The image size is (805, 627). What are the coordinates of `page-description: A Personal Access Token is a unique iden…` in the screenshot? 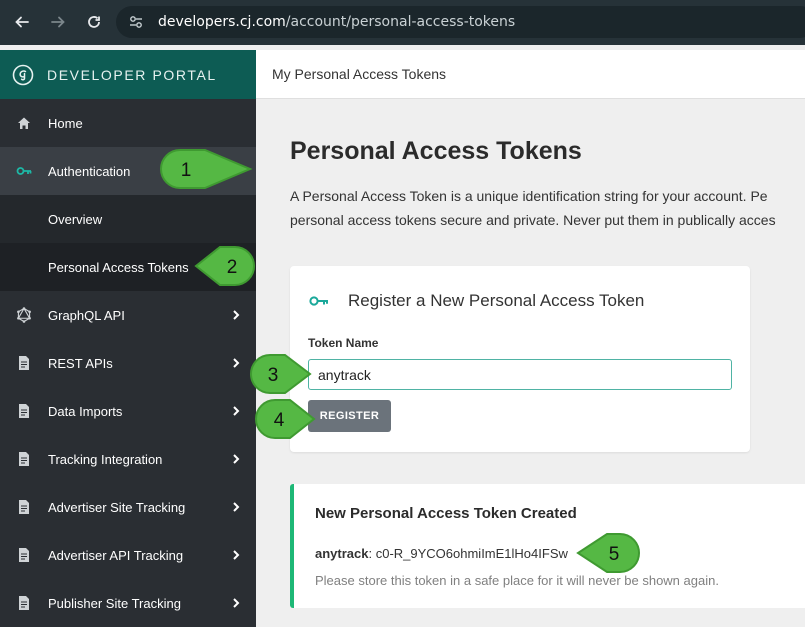 It's located at (547, 208).